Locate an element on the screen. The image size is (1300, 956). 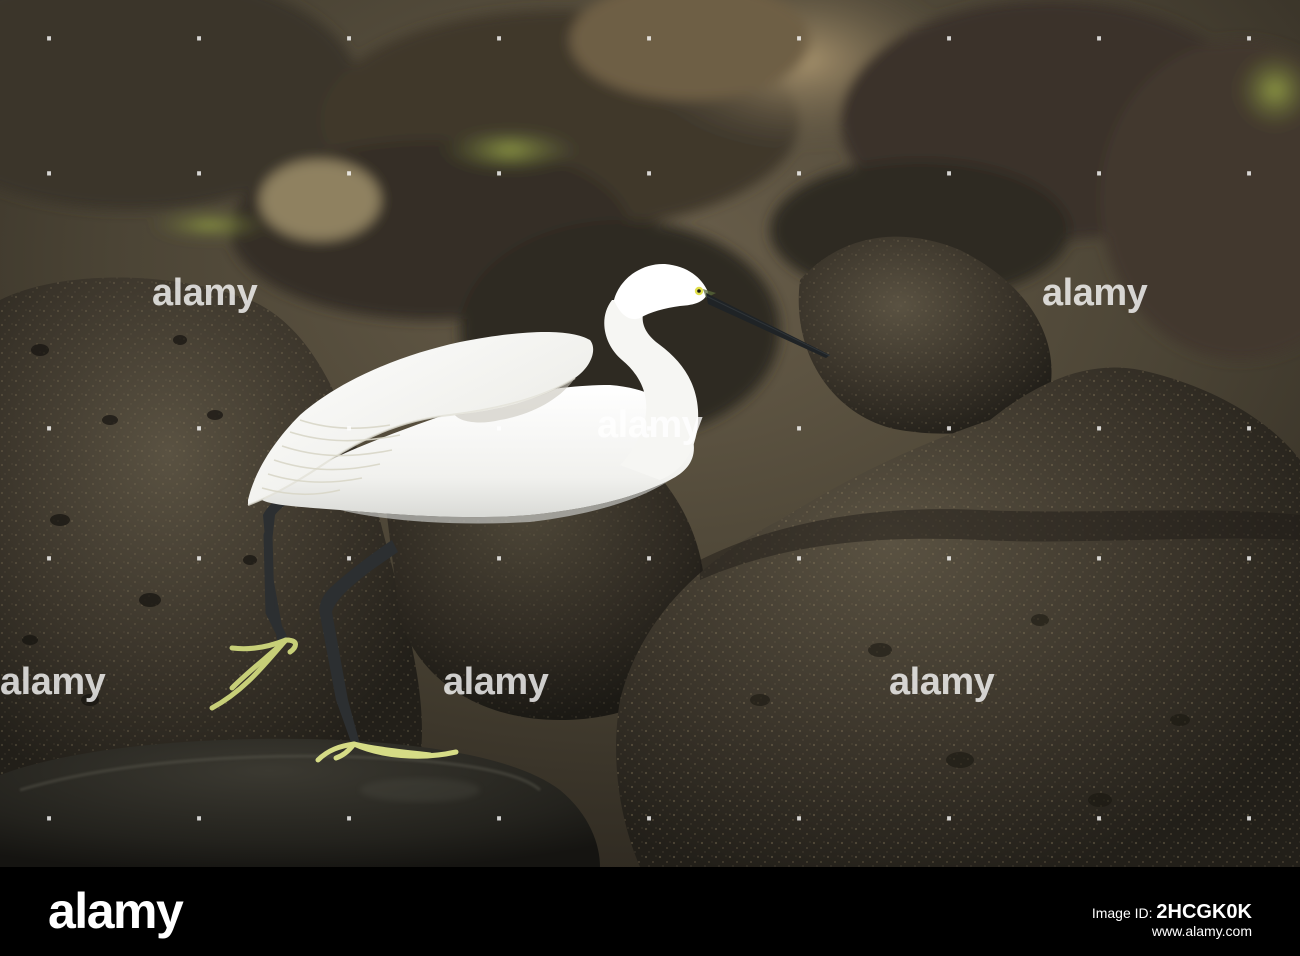
image-id-value: 2HCGK0K is located at coordinates (1204, 912).